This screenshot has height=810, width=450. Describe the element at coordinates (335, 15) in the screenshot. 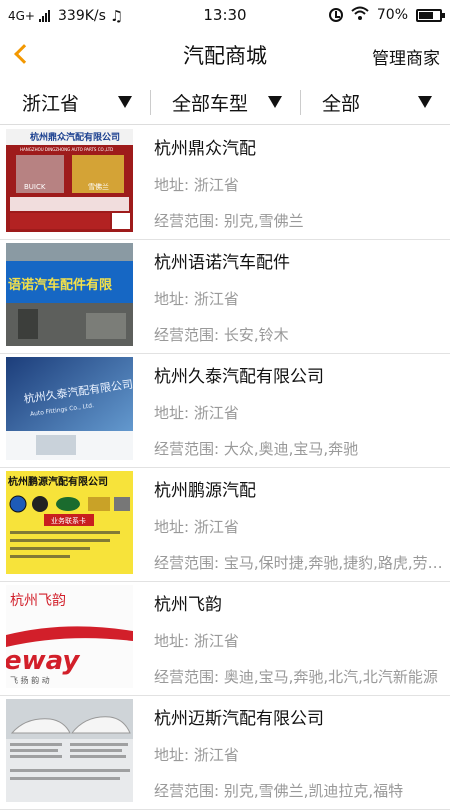

I see `alarm-icon` at that location.